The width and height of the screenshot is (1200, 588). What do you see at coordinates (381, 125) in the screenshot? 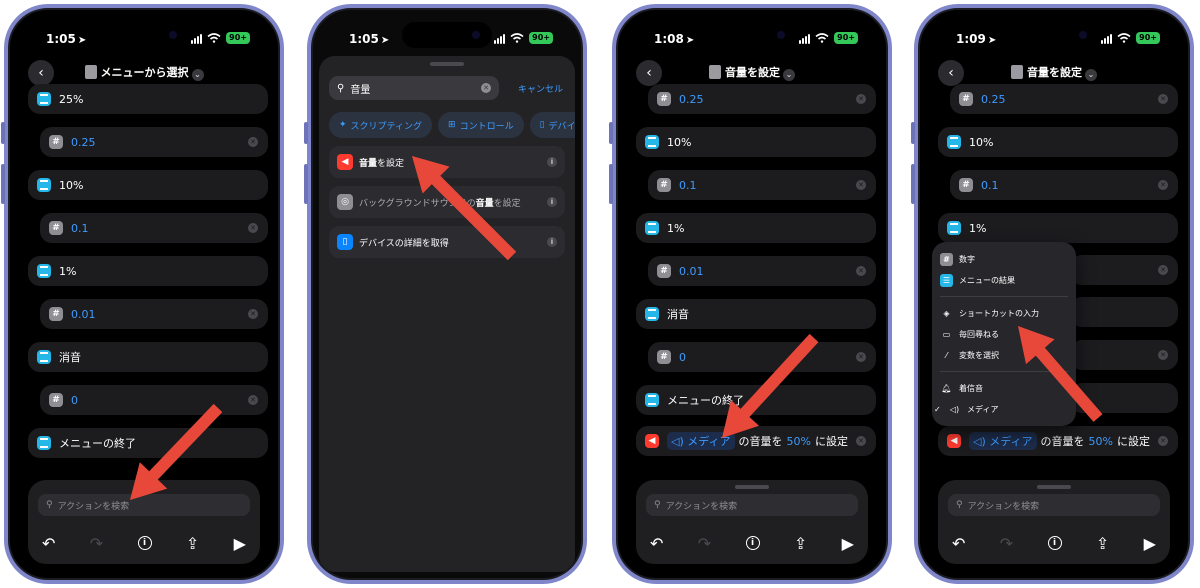
I see `chip-scripting: ✦ スクリプティング` at bounding box center [381, 125].